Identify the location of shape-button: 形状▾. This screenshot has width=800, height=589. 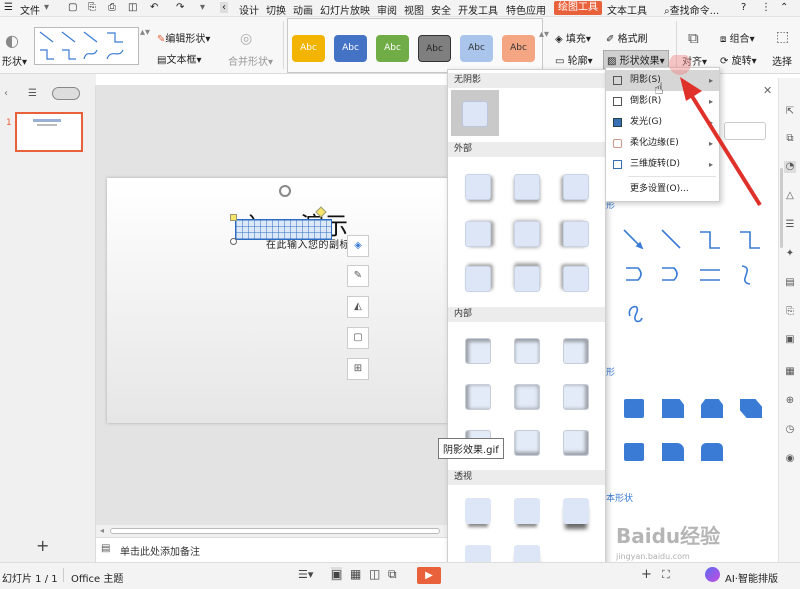
(14, 60).